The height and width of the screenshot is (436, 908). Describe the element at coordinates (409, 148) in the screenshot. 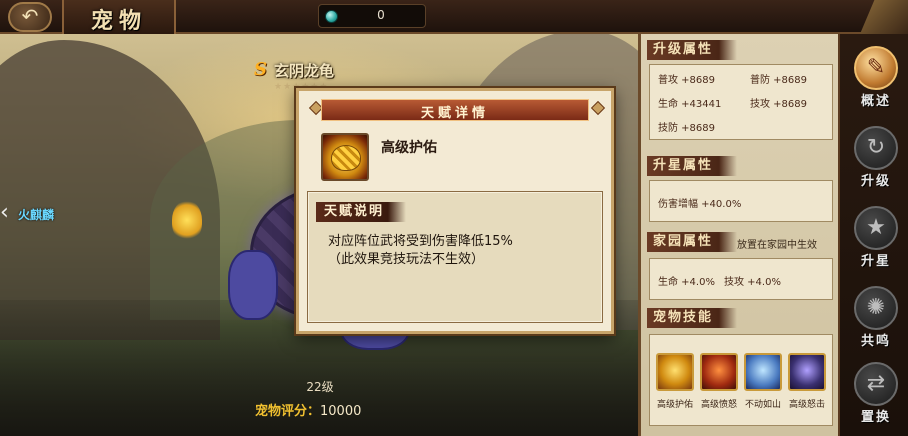

I see `talent-name: 高级护佑` at that location.